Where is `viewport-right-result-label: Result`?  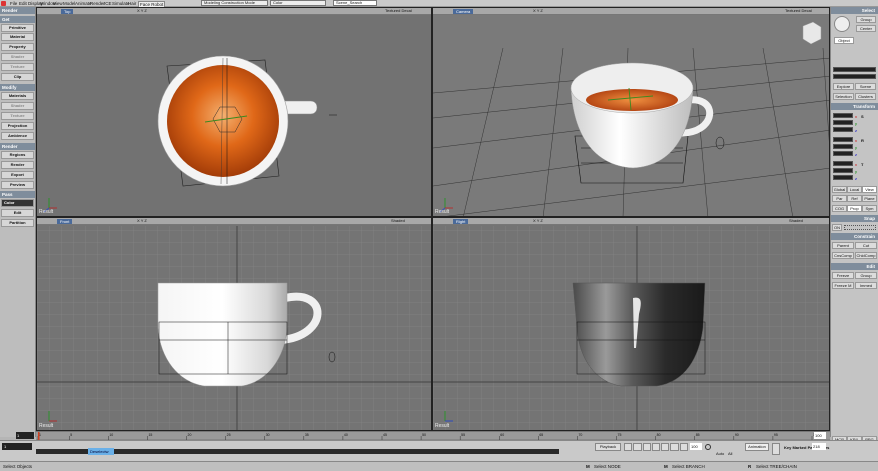 viewport-right-result-label: Result is located at coordinates (442, 426).